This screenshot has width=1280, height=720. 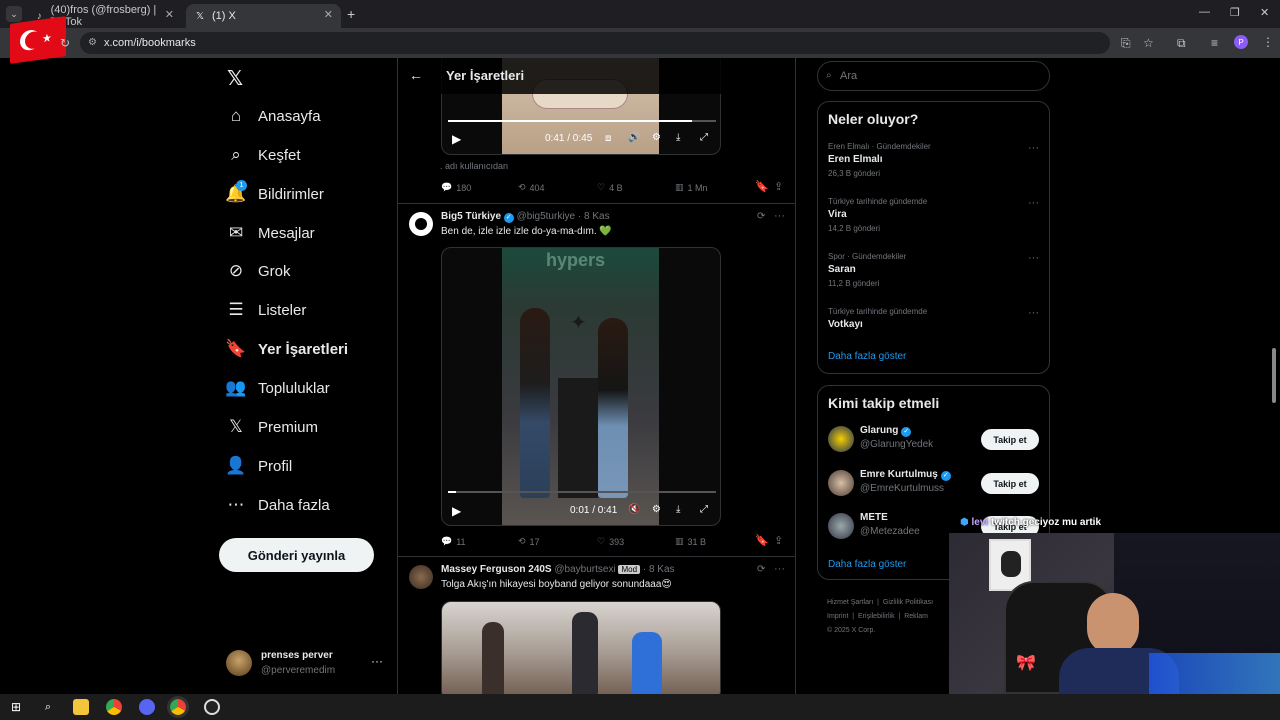 What do you see at coordinates (286, 349) in the screenshot?
I see `nav-item-6: 🔖 Yer İşaretleri` at bounding box center [286, 349].